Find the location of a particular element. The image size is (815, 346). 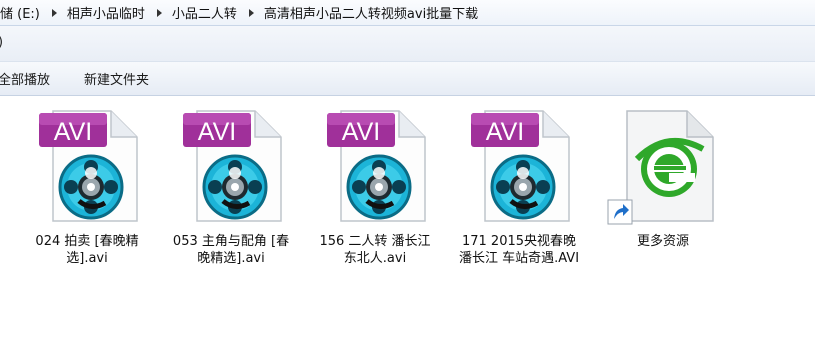

internet-shortcut-icon is located at coordinates (663, 165).